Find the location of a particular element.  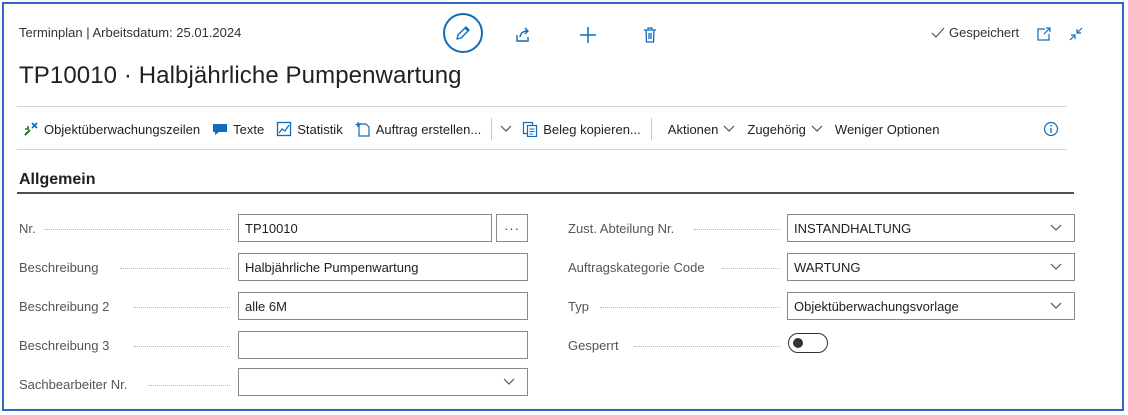

beschreibung-3-field is located at coordinates (383, 345).